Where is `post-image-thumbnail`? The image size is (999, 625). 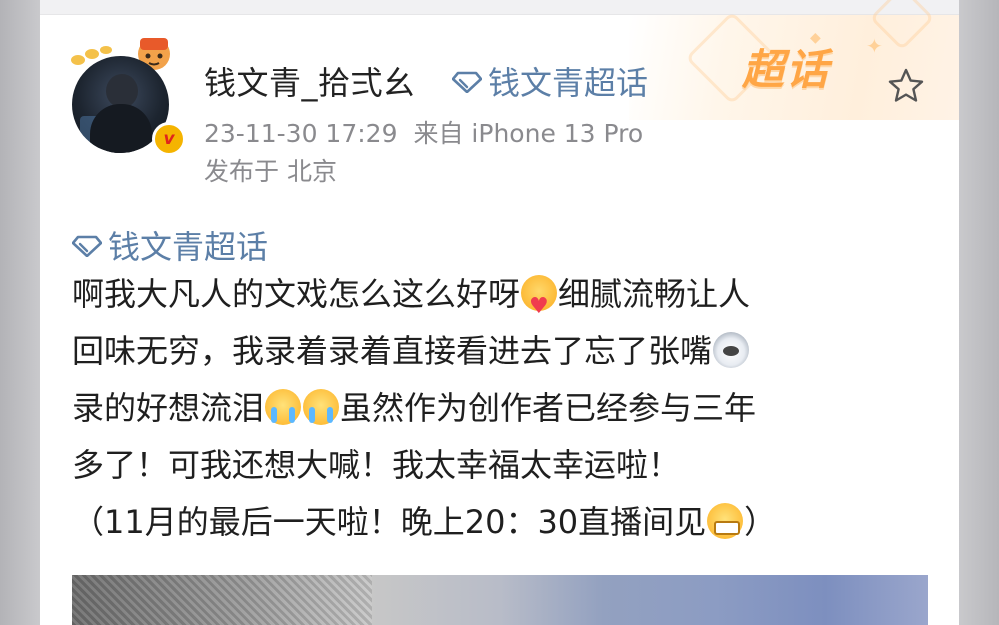
post-image-thumbnail is located at coordinates (500, 600).